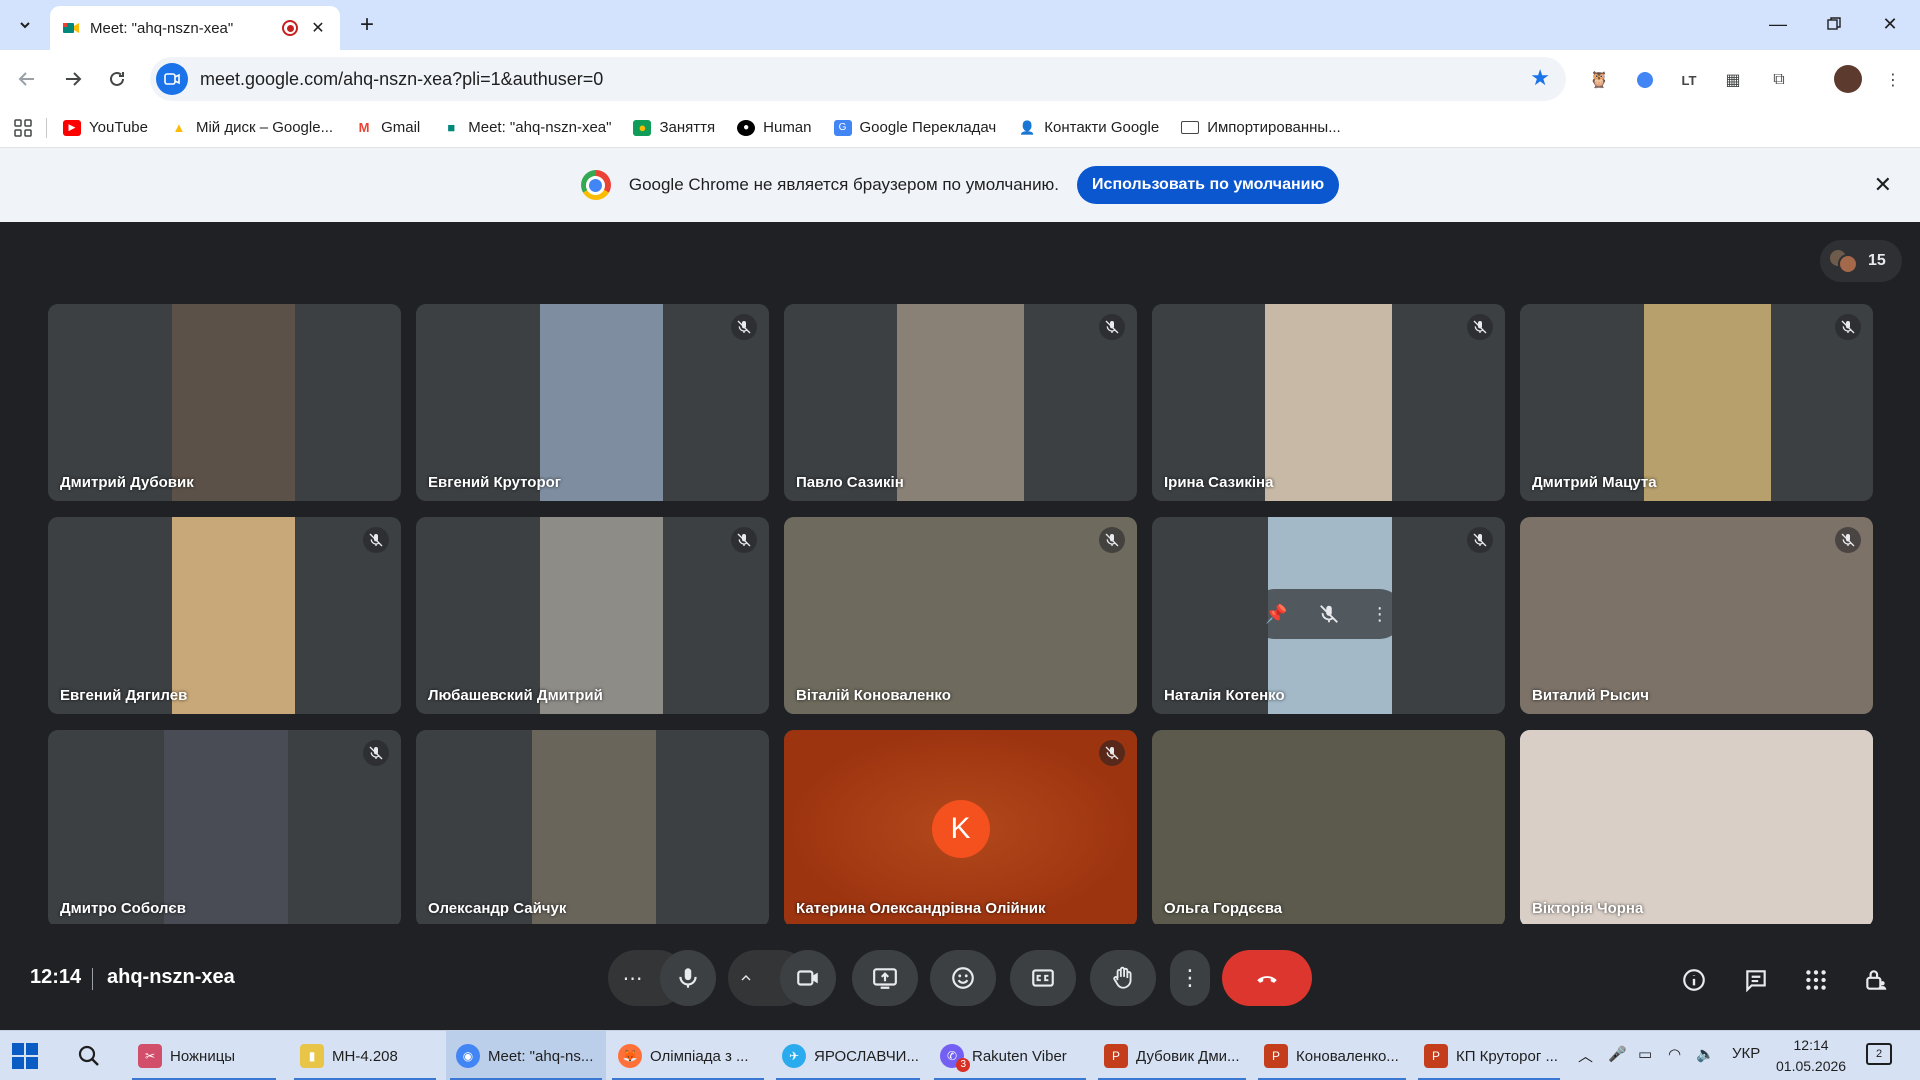 The height and width of the screenshot is (1080, 1920). I want to click on participant-tile: Віталій Коноваленко, so click(960, 615).